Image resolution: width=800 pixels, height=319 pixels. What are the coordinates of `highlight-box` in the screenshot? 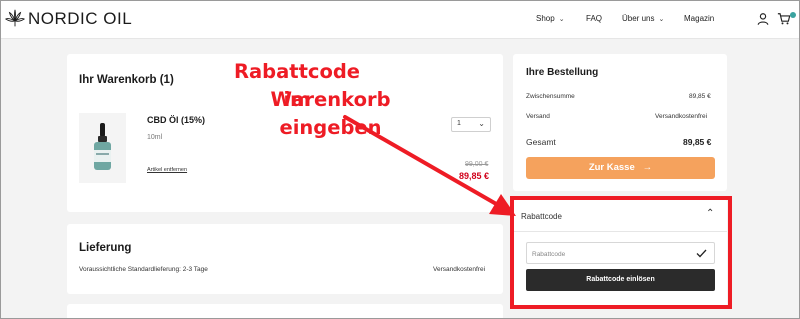 It's located at (621, 252).